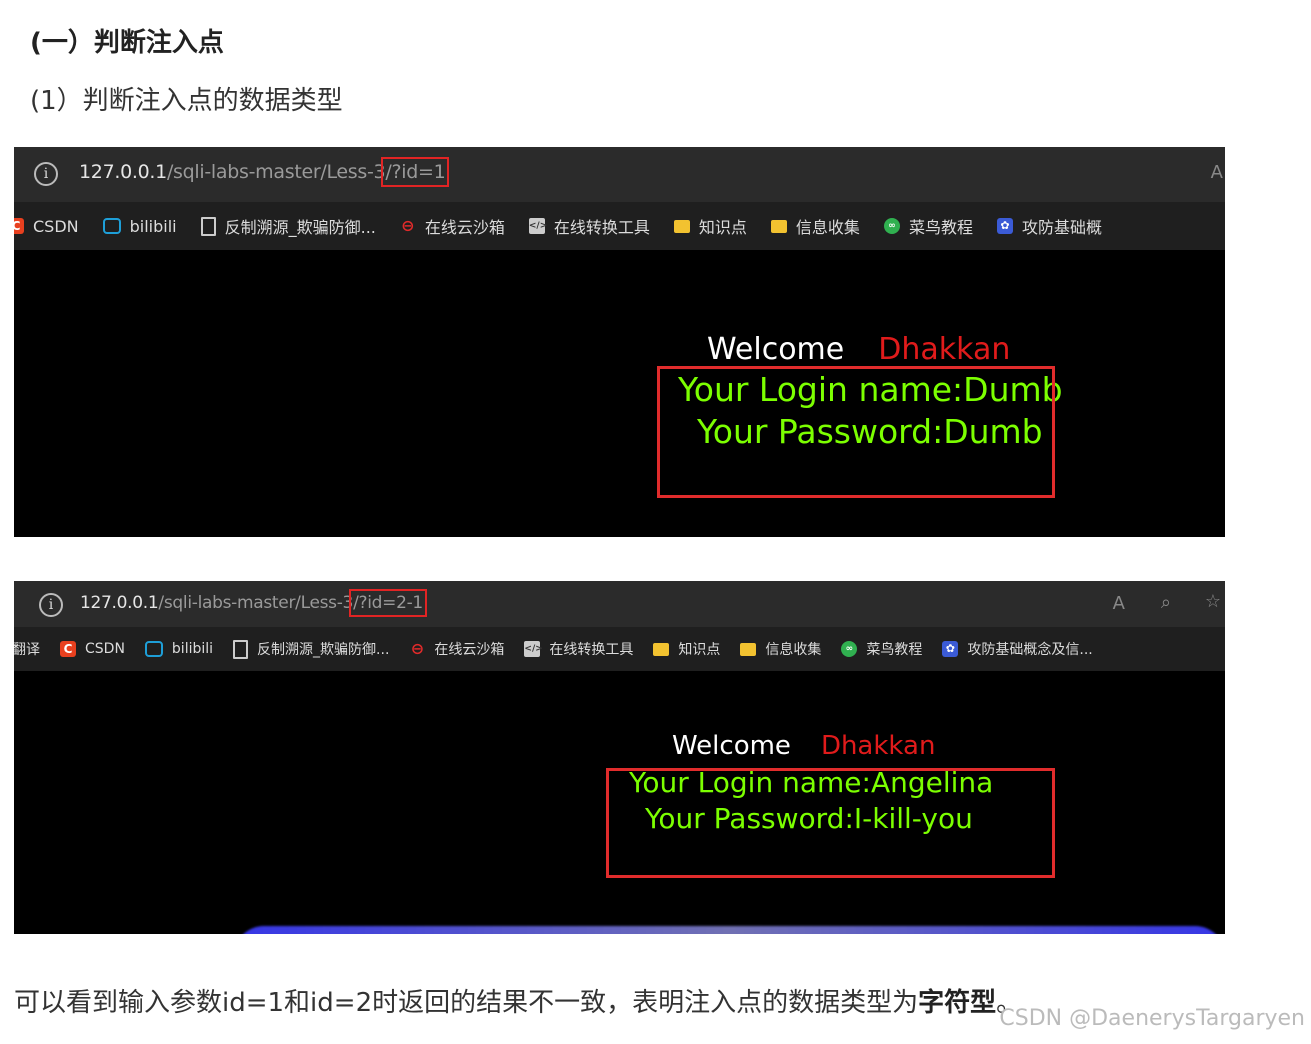  Describe the element at coordinates (1152, 1018) in the screenshot. I see `watermark: CSDN @DaenerysTargaryen` at that location.